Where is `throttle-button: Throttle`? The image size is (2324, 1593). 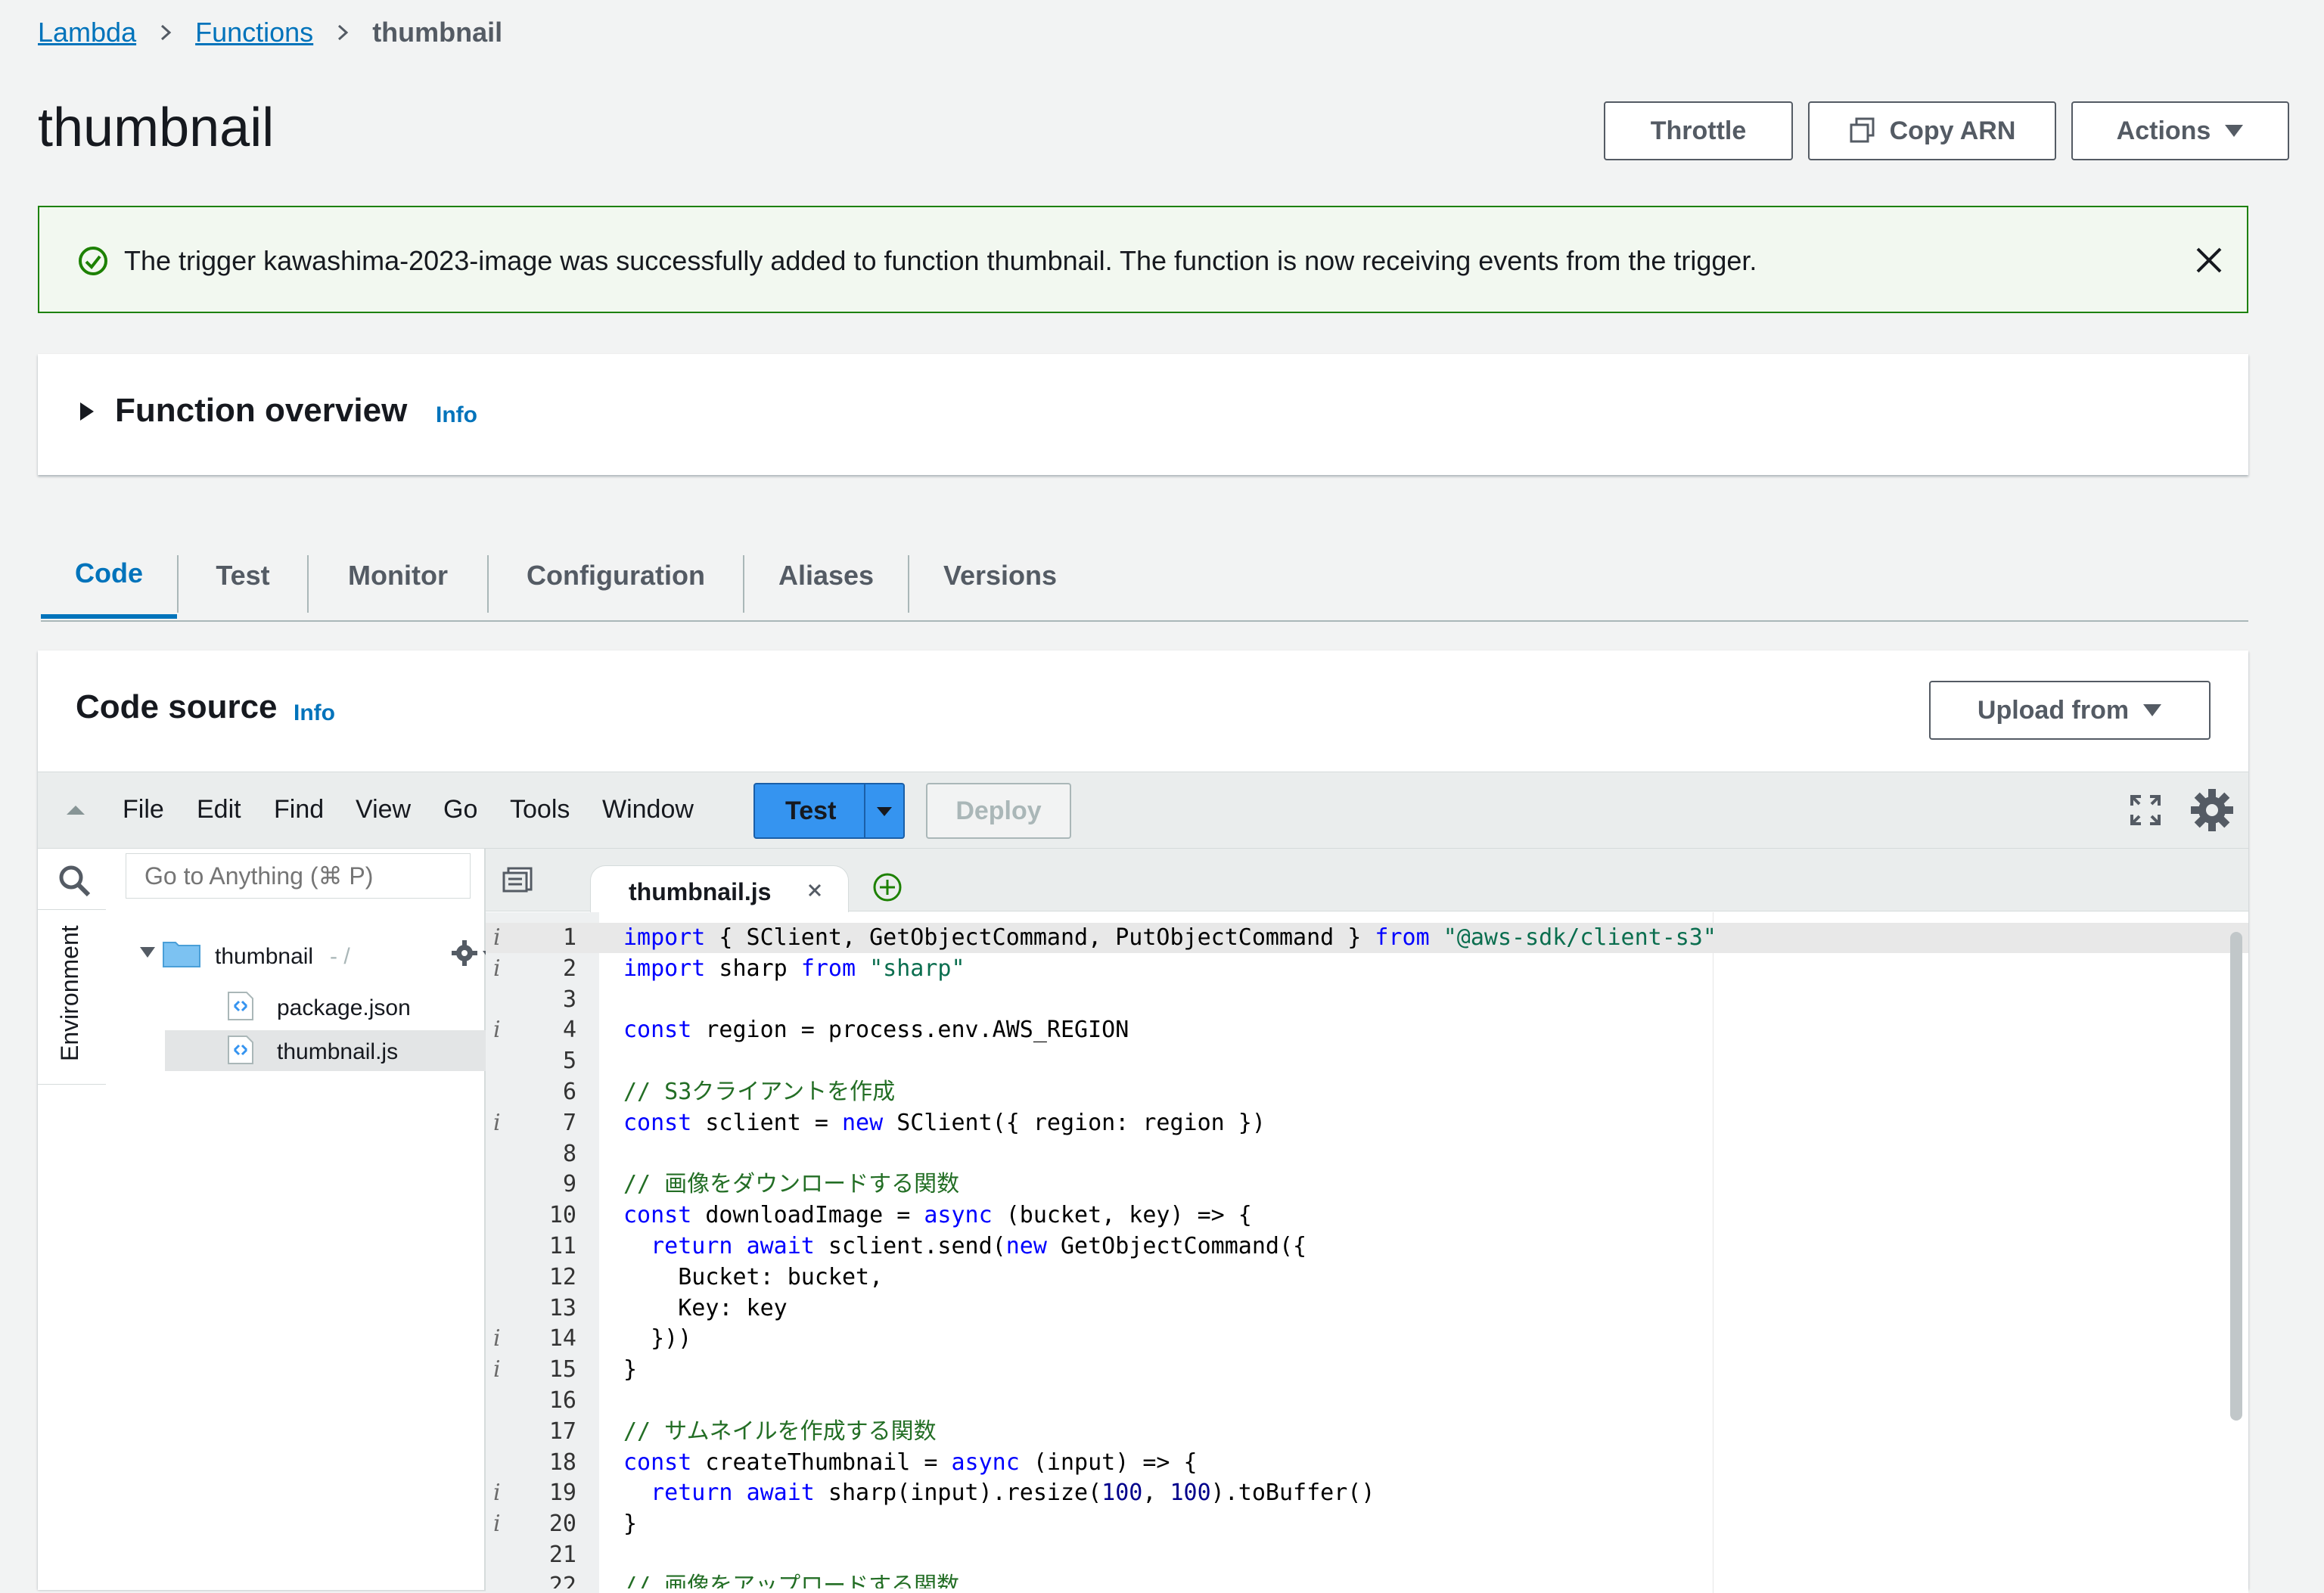 throttle-button: Throttle is located at coordinates (1699, 130).